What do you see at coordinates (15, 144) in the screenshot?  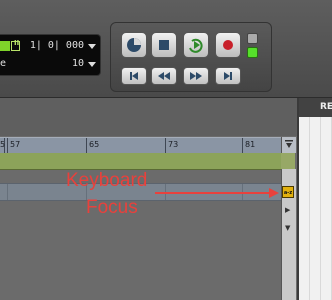 I see `ruler-label-57: 57` at bounding box center [15, 144].